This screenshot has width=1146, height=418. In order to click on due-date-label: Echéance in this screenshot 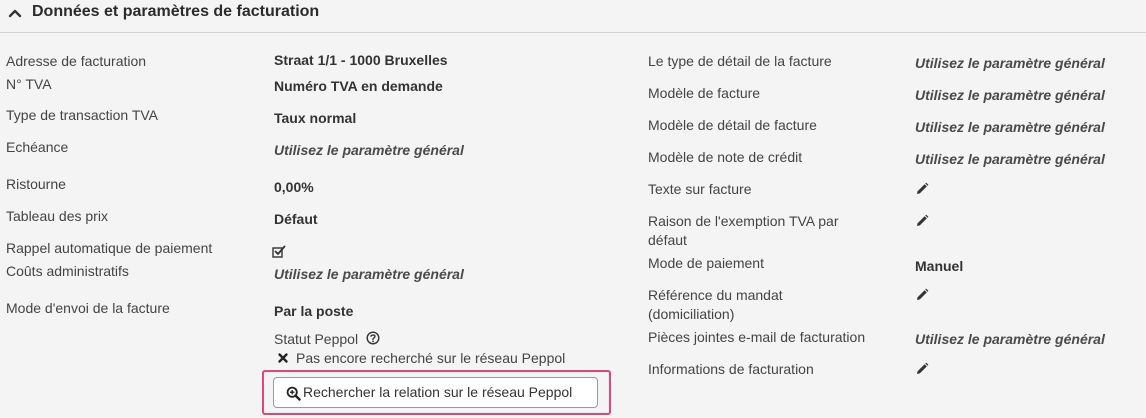, I will do `click(37, 147)`.